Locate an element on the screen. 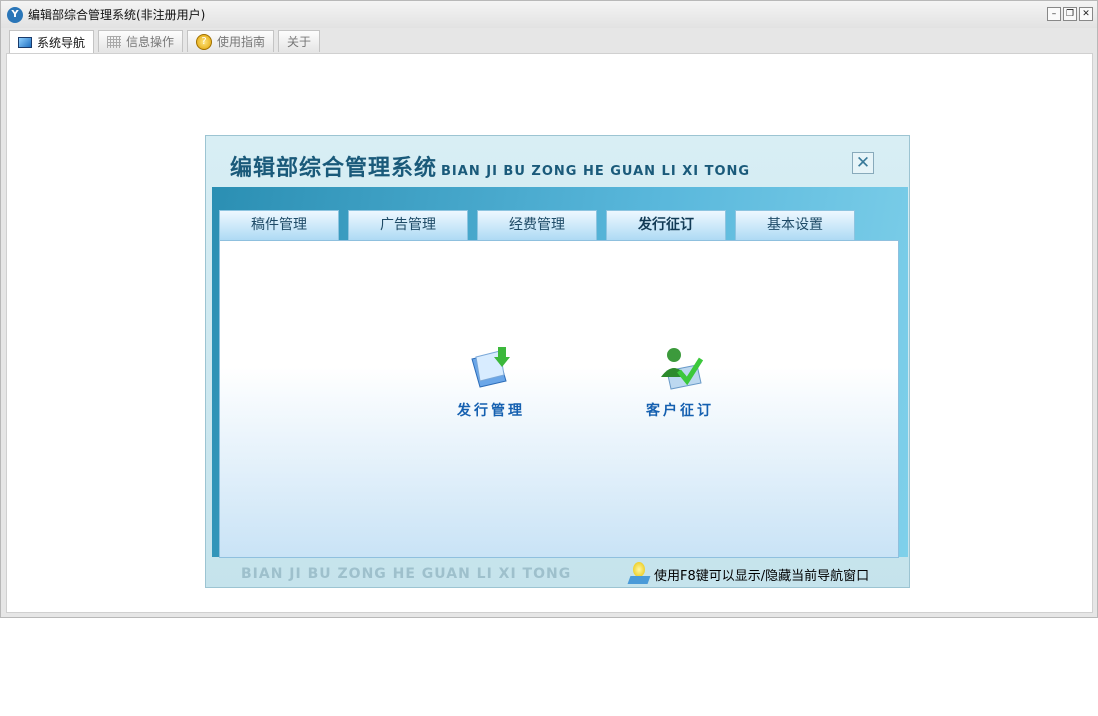 The width and height of the screenshot is (1098, 716). tab-label: 关于 is located at coordinates (299, 42).